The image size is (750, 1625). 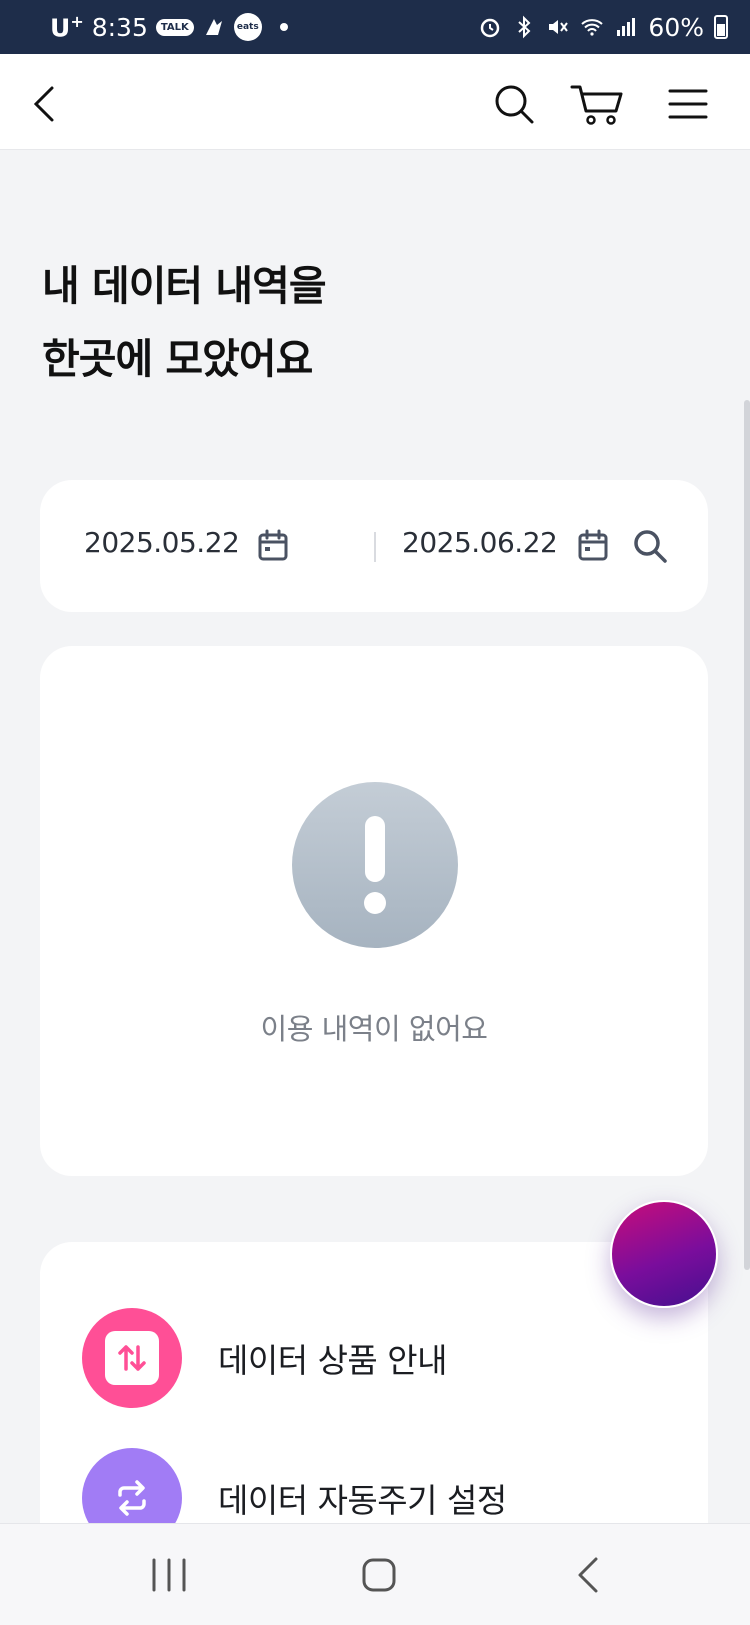 What do you see at coordinates (490, 28) in the screenshot?
I see `alarm-icon` at bounding box center [490, 28].